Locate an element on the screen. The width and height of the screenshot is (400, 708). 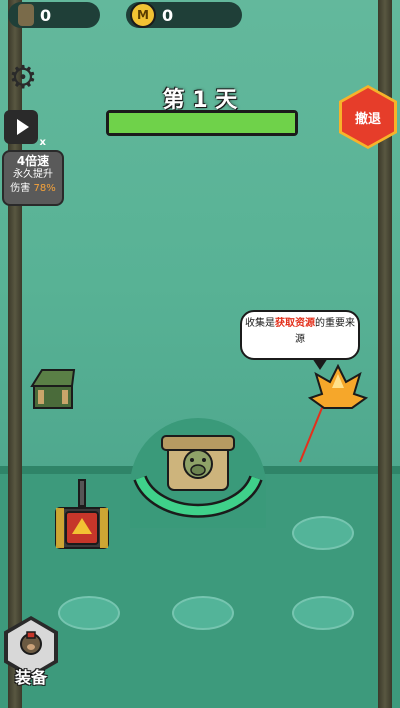
speed-desc: 永久提升 is located at coordinates (33, 174).